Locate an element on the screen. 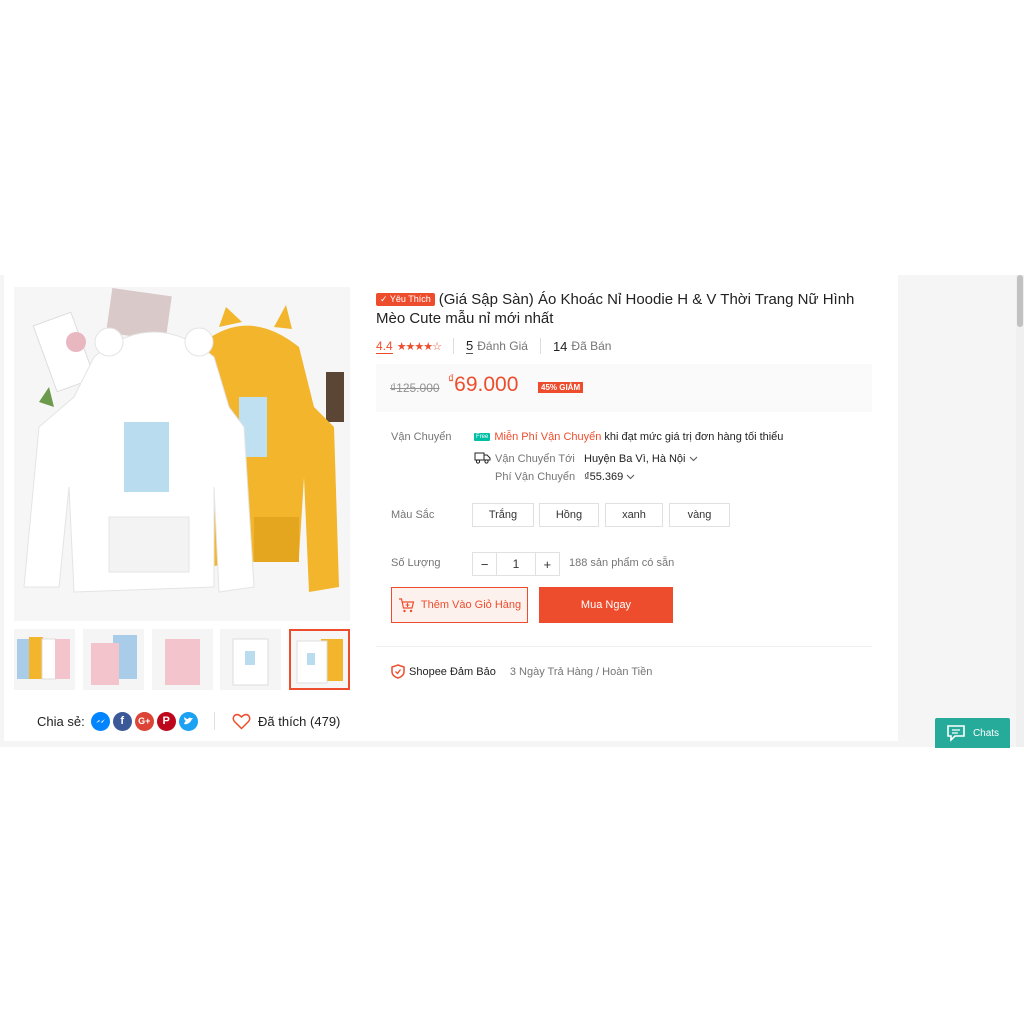 Image resolution: width=1024 pixels, height=1024 pixels. quantity-stepper: − 1 + is located at coordinates (516, 564).